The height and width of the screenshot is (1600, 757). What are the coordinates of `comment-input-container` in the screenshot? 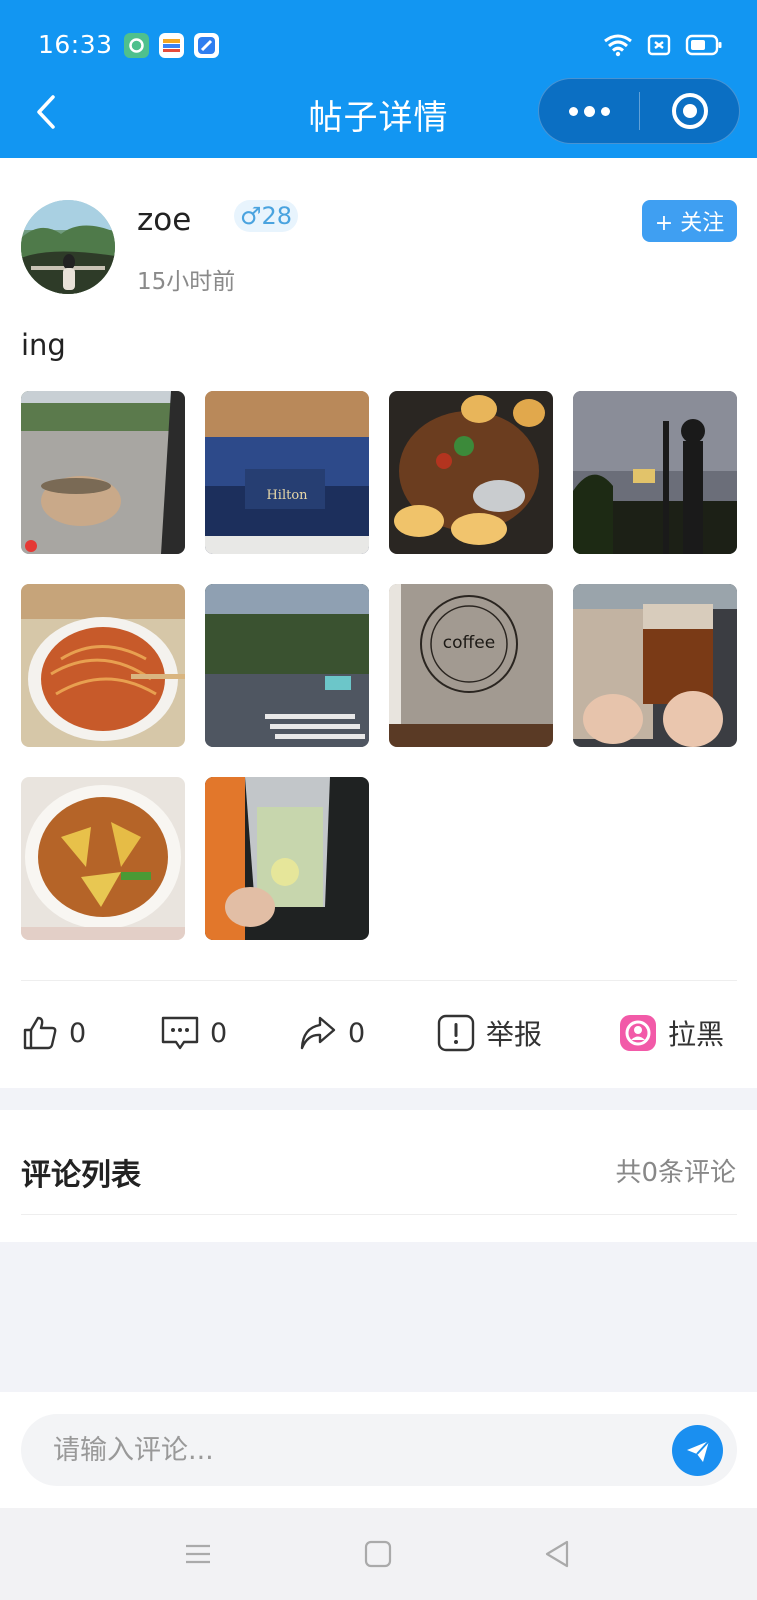 It's located at (379, 1450).